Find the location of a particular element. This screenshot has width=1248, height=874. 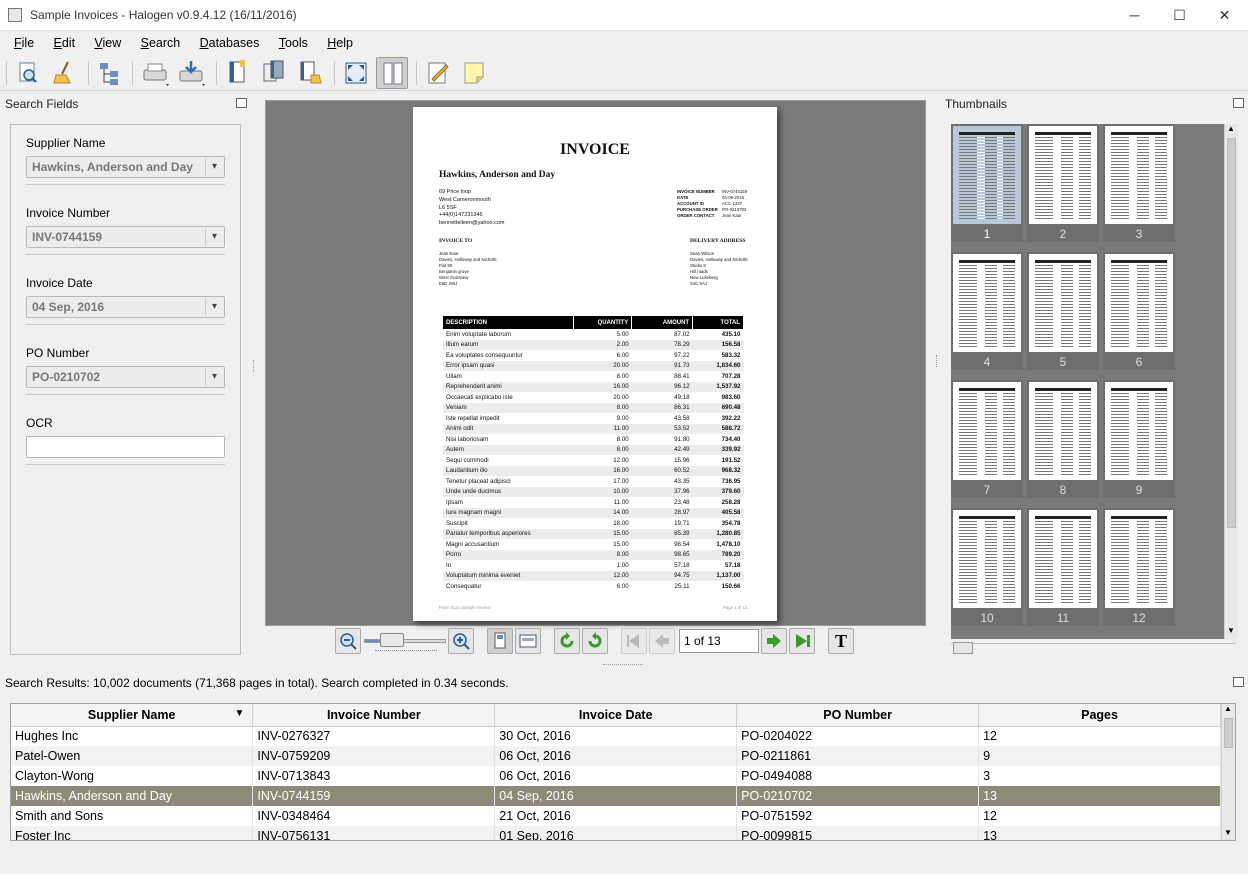

maximize-button: ☐ is located at coordinates (1179, 15).